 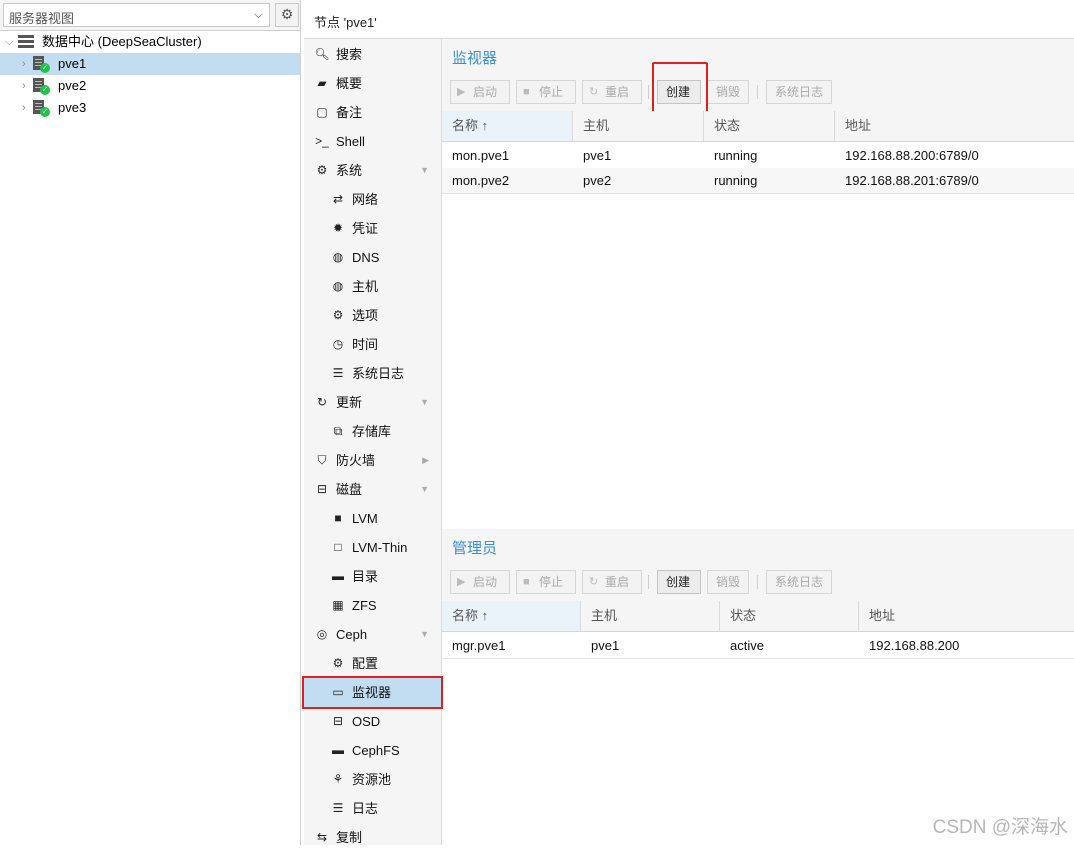 What do you see at coordinates (372, 837) in the screenshot?
I see `nav-item-replication: ⇆ 复制` at bounding box center [372, 837].